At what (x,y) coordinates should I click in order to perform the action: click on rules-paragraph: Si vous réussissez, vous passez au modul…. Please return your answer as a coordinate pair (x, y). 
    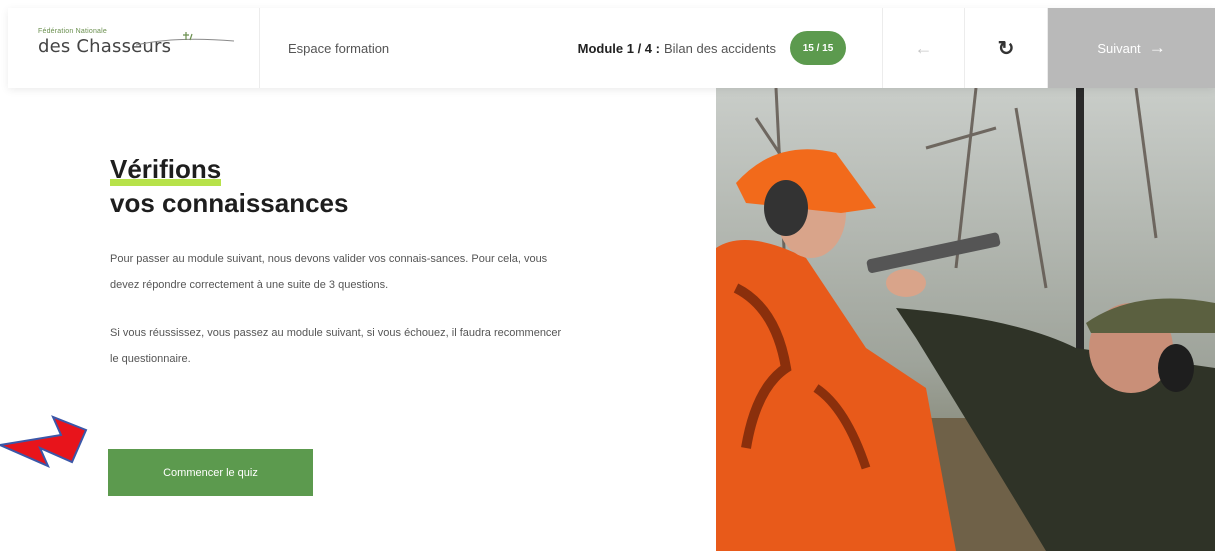
    Looking at the image, I should click on (336, 346).